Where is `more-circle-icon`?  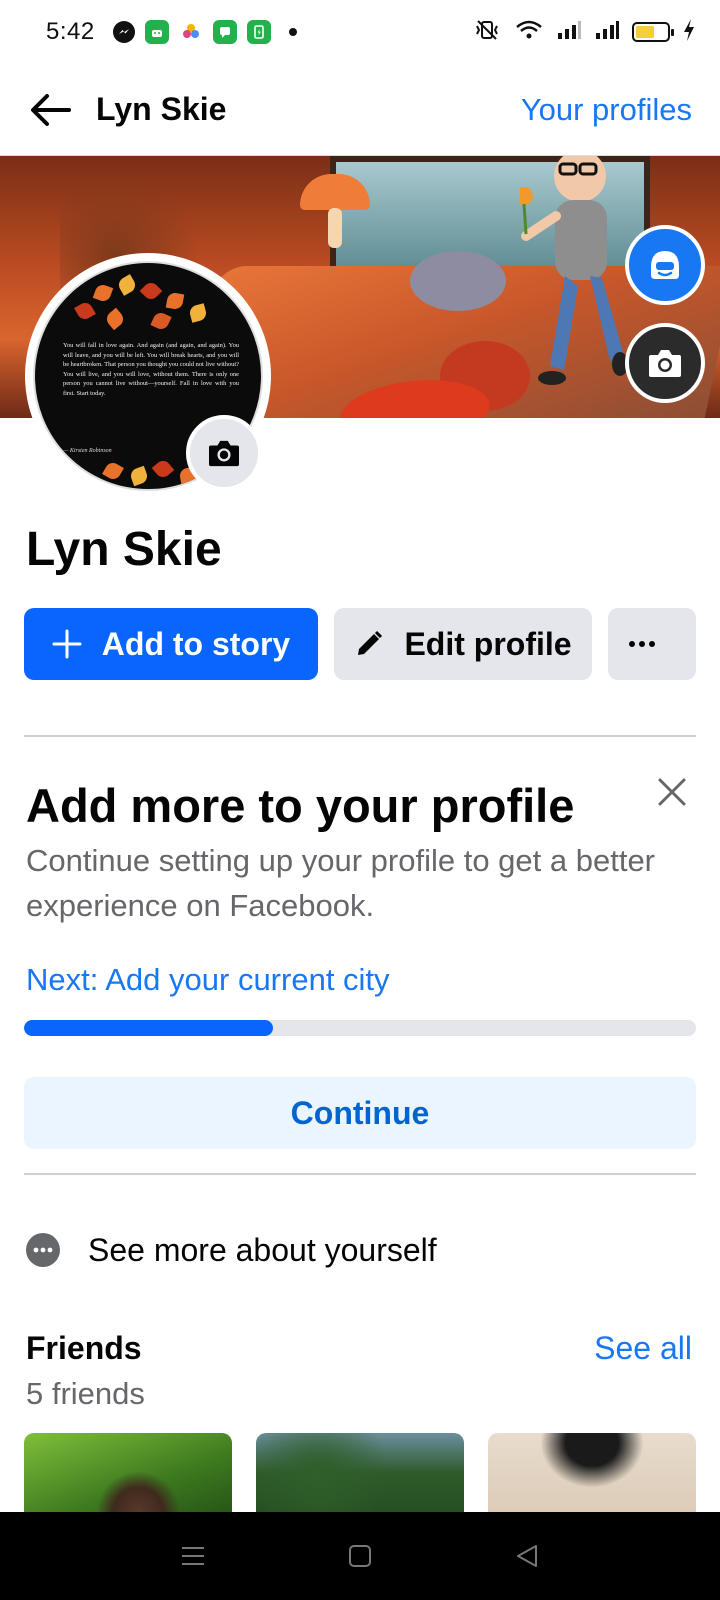
more-circle-icon is located at coordinates (43, 1250).